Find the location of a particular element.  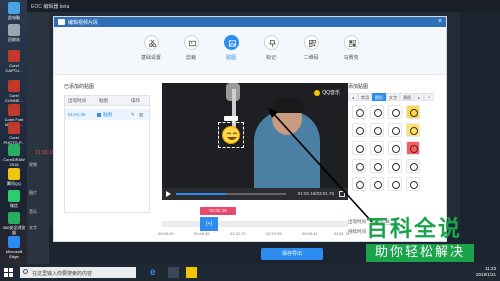

watermark-title: 百科全说 is located at coordinates (414, 229).